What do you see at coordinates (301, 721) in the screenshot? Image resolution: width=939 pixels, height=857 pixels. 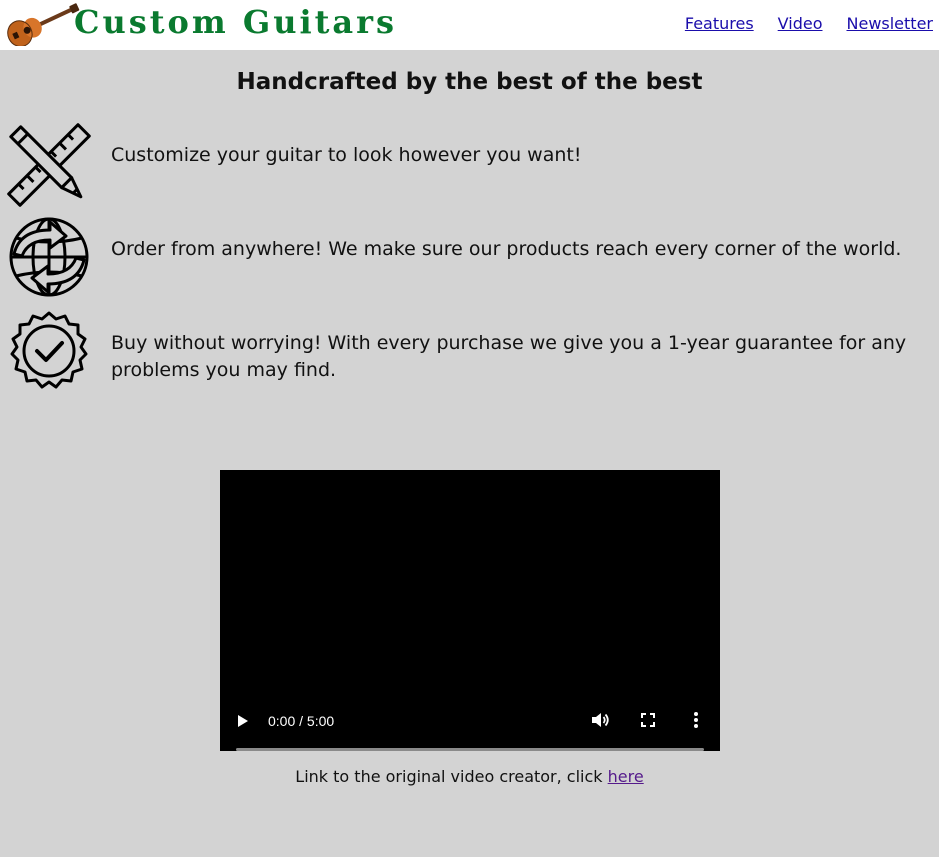 I see `video-time: 0:00 / 5:00` at bounding box center [301, 721].